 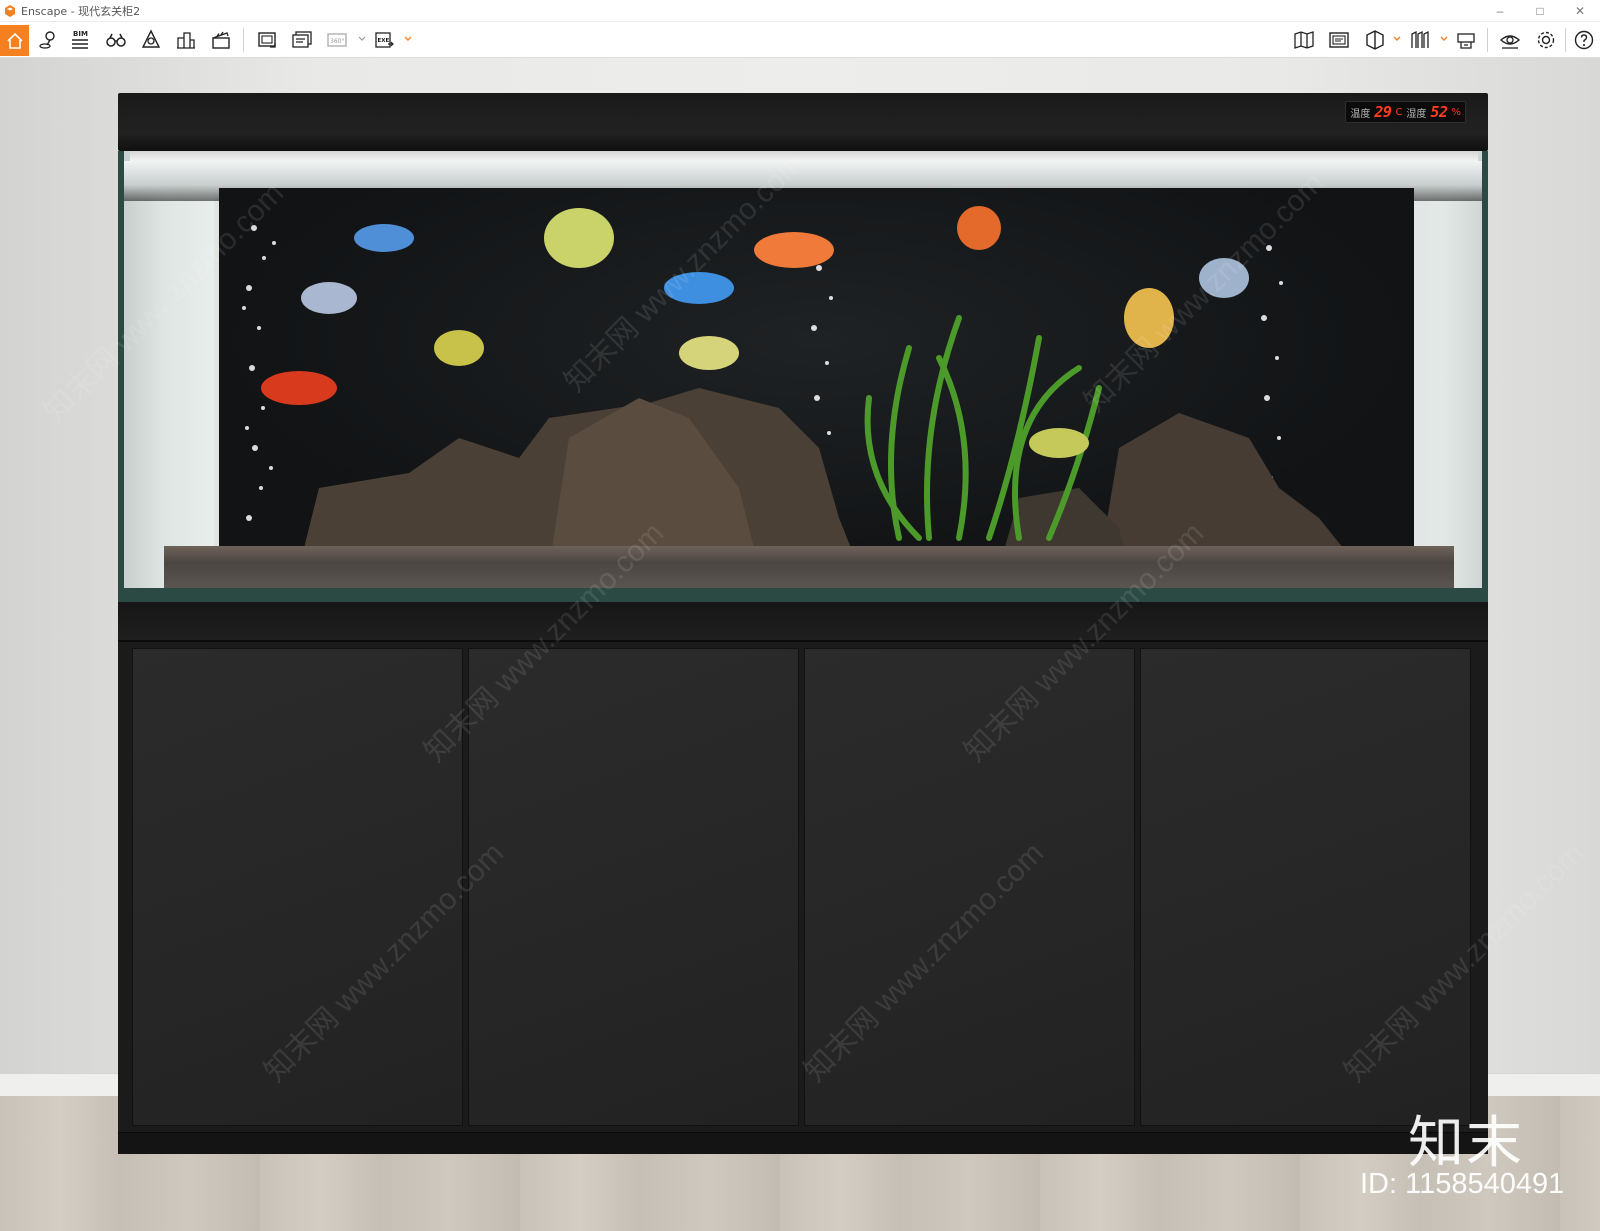 I want to click on panorama-button: 360°, so click(x=337, y=40).